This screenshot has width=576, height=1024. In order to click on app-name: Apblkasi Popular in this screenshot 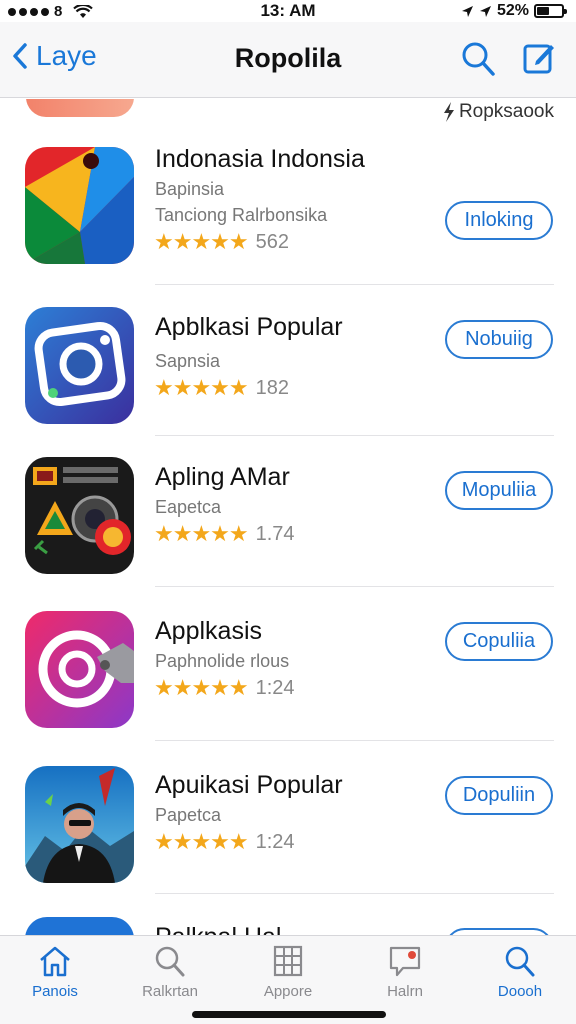, I will do `click(249, 327)`.